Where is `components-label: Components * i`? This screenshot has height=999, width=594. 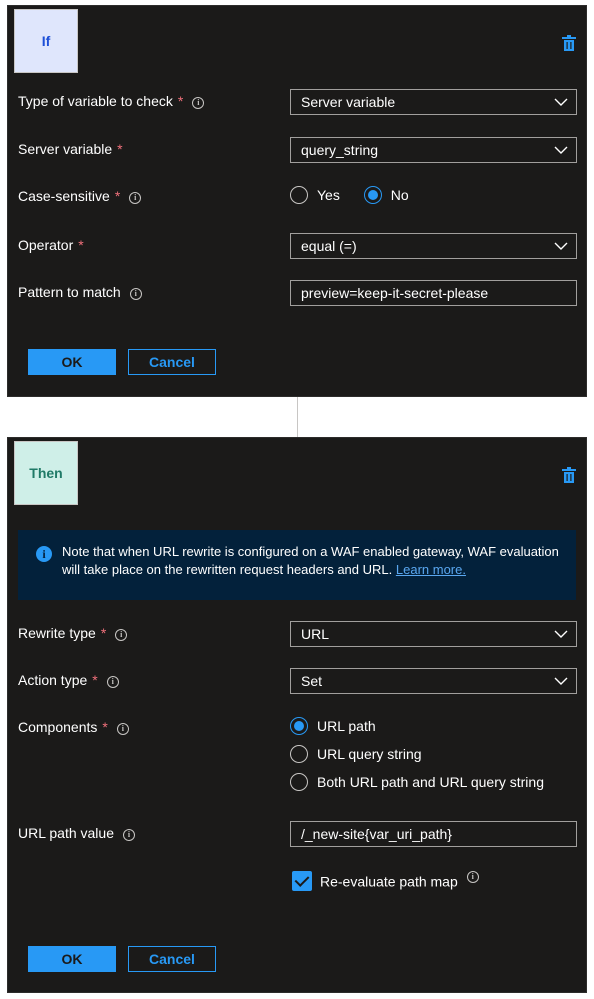 components-label: Components * i is located at coordinates (73, 727).